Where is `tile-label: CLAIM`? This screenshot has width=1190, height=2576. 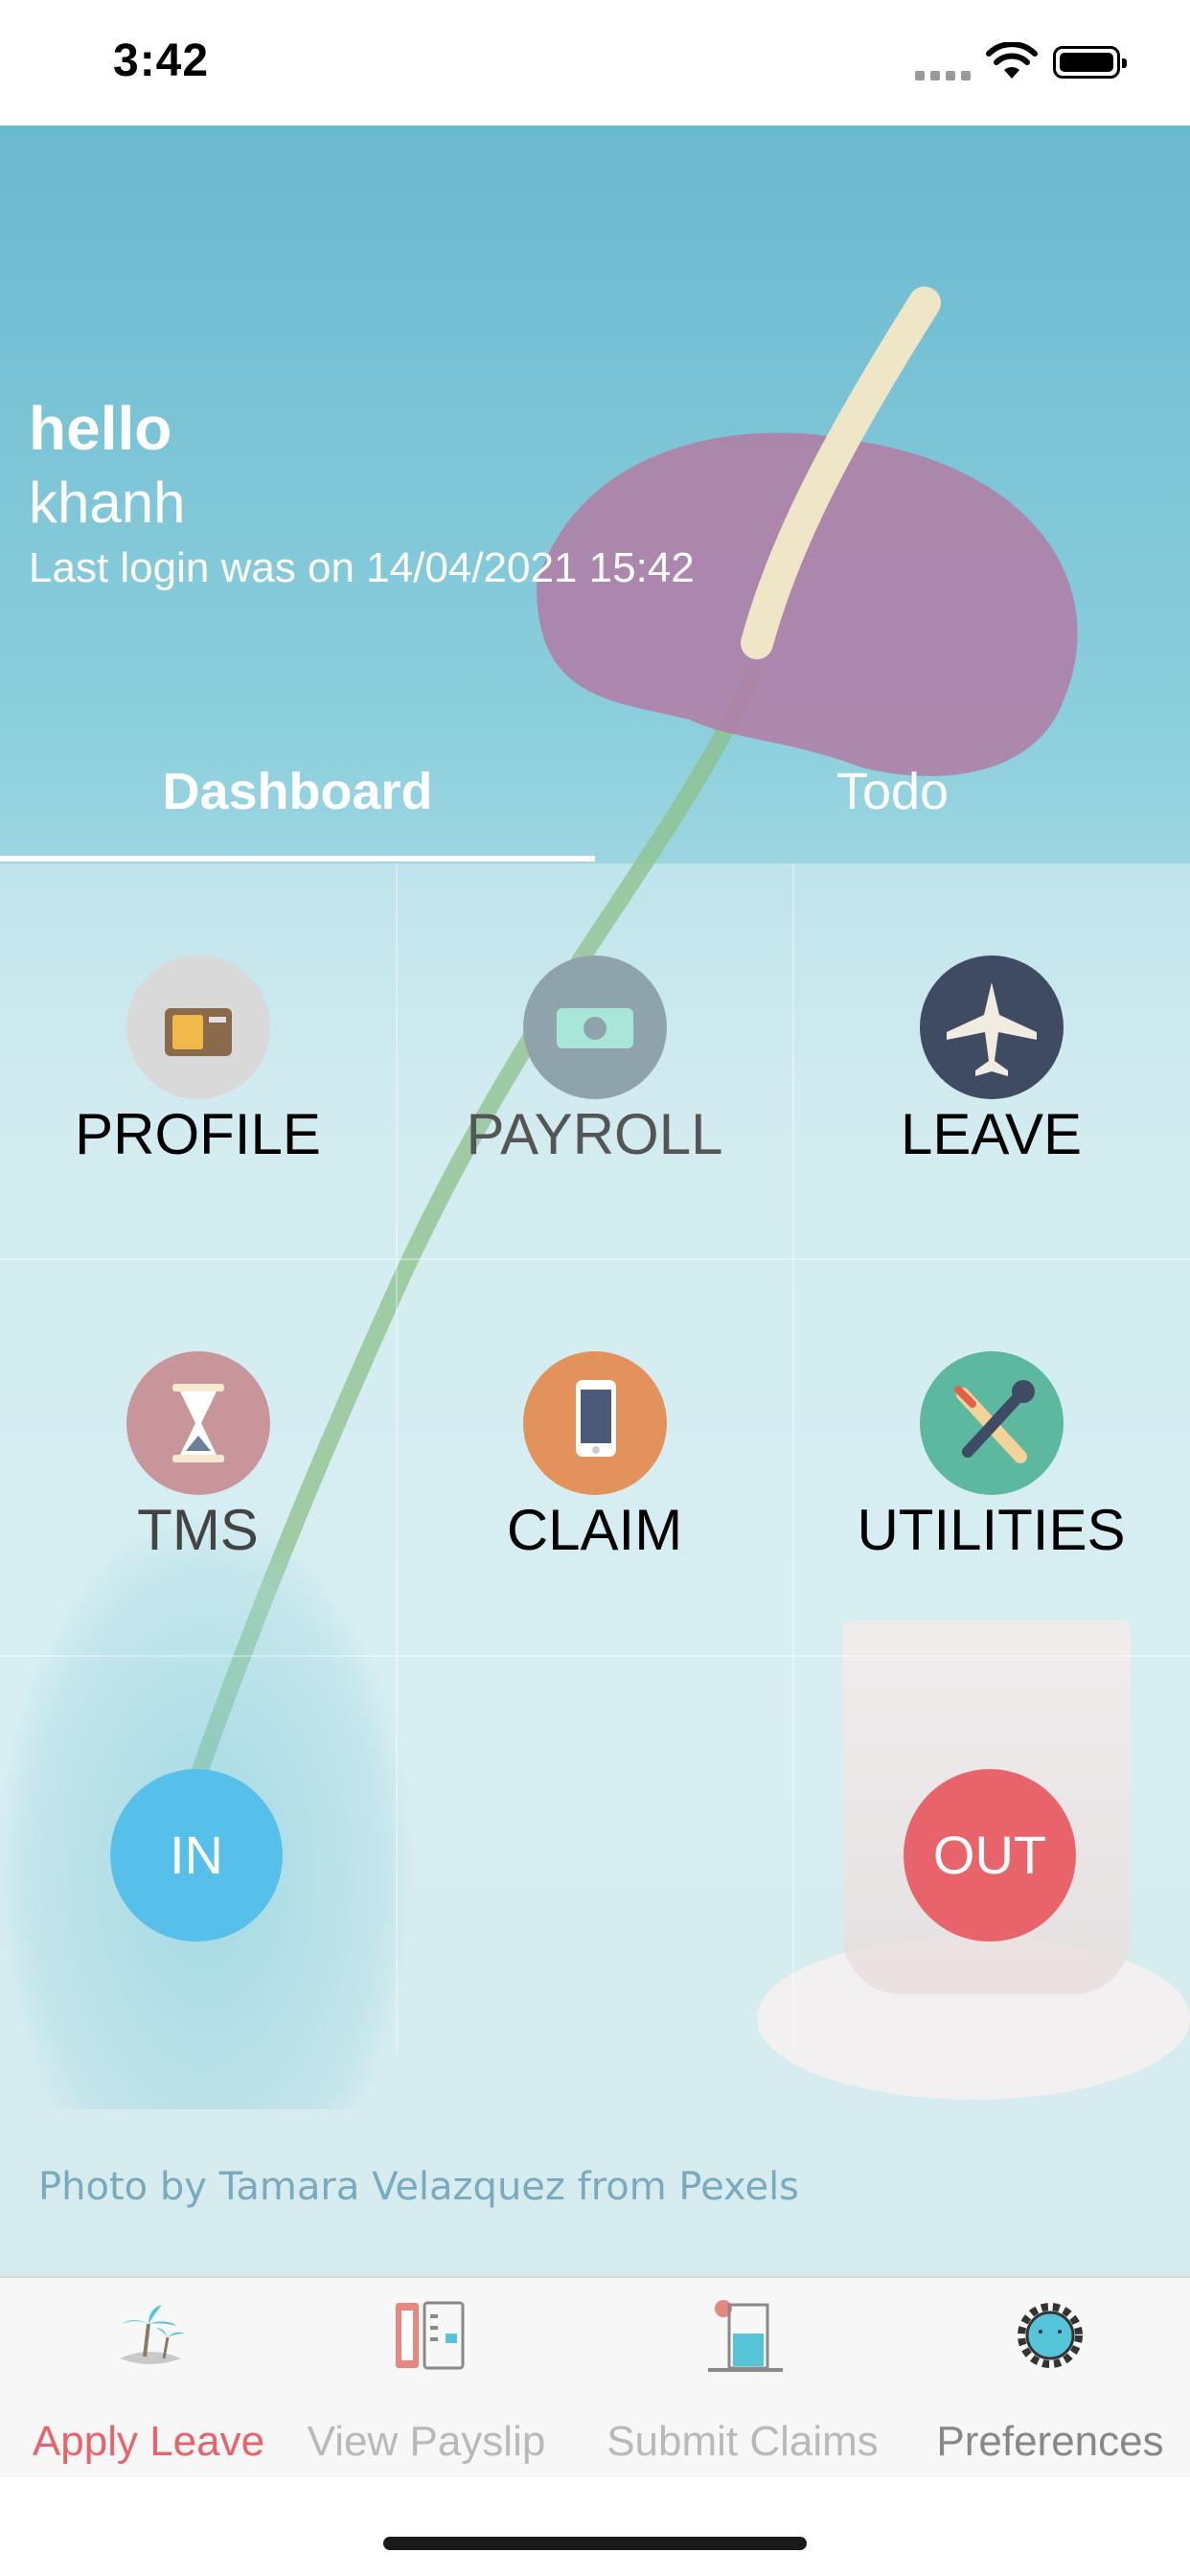 tile-label: CLAIM is located at coordinates (594, 1530).